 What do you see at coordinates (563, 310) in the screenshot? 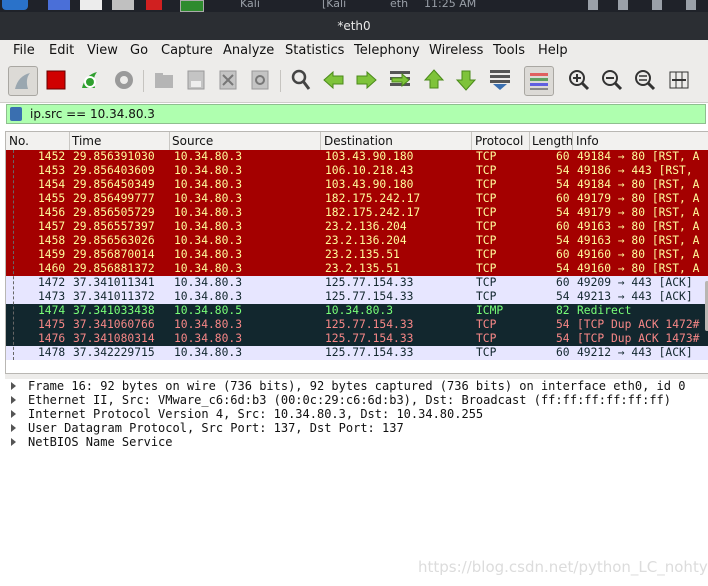
I see `cell-length: 82` at bounding box center [563, 310].